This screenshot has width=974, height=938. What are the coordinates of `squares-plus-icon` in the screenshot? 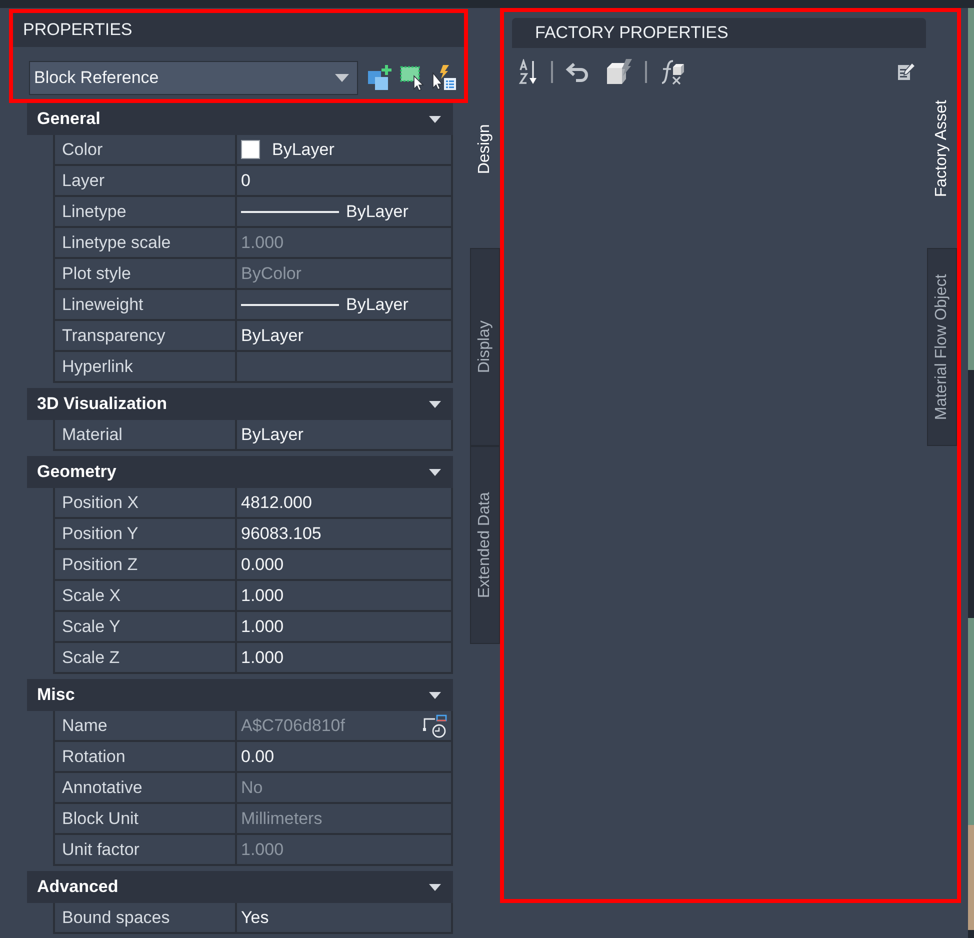 It's located at (380, 78).